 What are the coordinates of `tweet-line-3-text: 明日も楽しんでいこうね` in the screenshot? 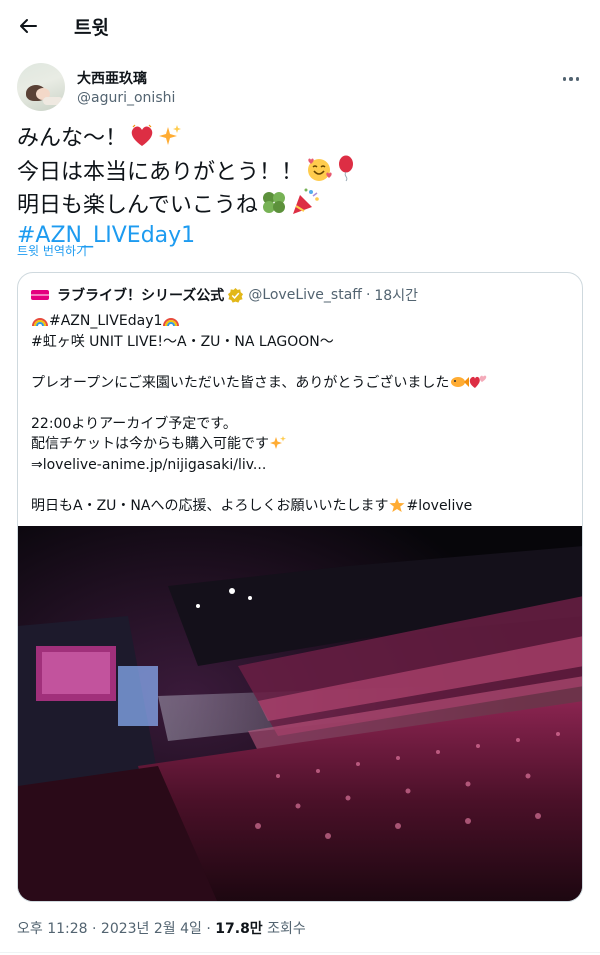 It's located at (137, 205).